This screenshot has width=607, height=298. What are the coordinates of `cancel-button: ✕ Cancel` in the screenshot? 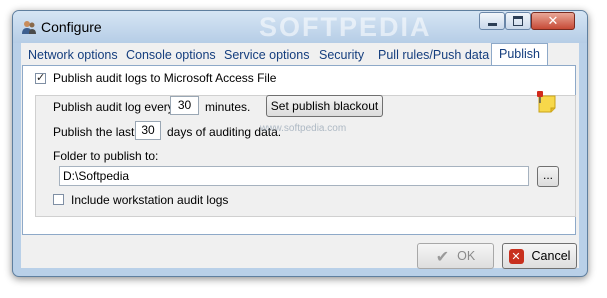 It's located at (539, 256).